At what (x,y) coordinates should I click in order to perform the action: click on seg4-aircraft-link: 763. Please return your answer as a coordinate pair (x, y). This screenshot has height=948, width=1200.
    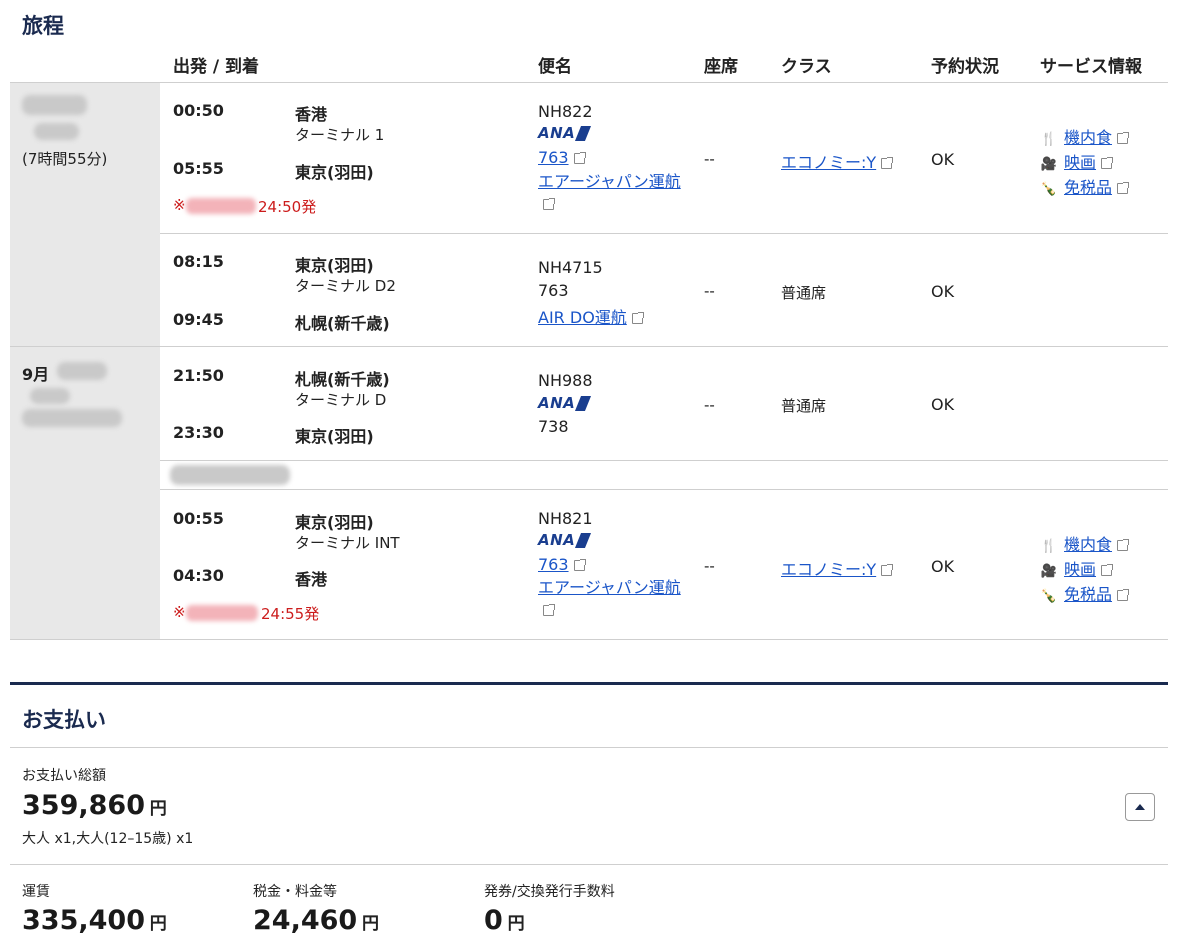
    Looking at the image, I should click on (562, 564).